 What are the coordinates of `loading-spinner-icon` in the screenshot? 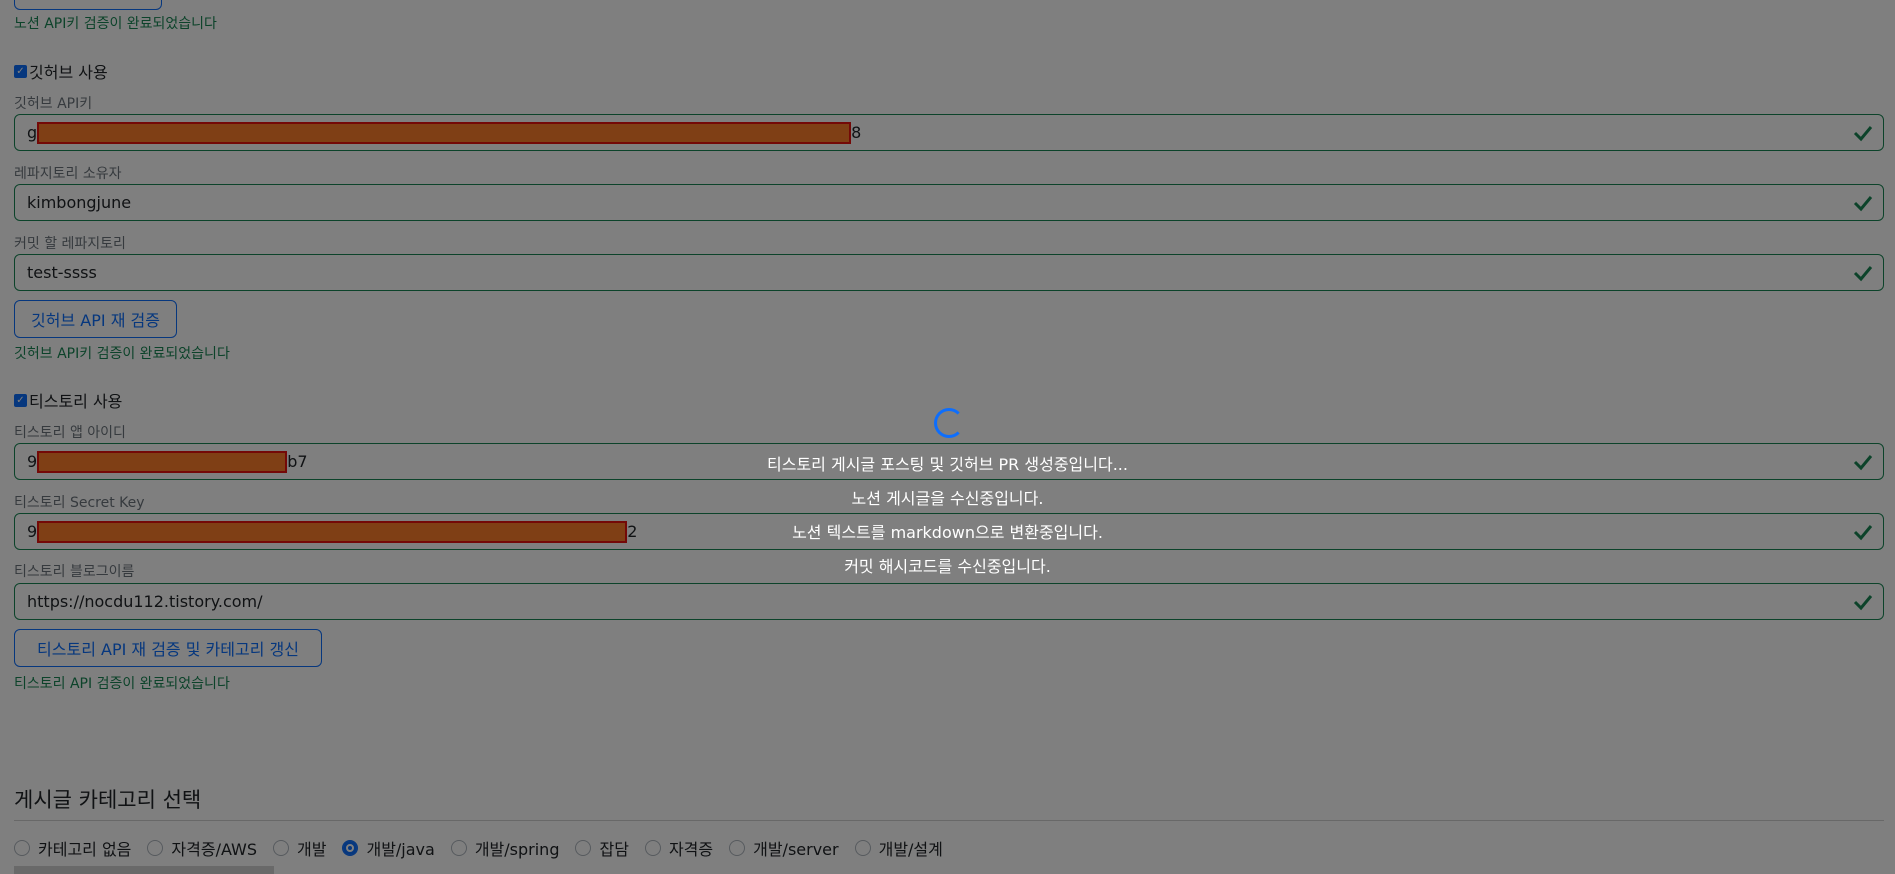 It's located at (949, 423).